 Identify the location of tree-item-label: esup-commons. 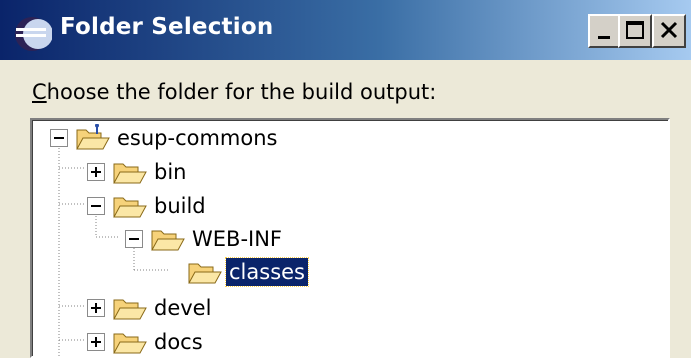
(197, 138).